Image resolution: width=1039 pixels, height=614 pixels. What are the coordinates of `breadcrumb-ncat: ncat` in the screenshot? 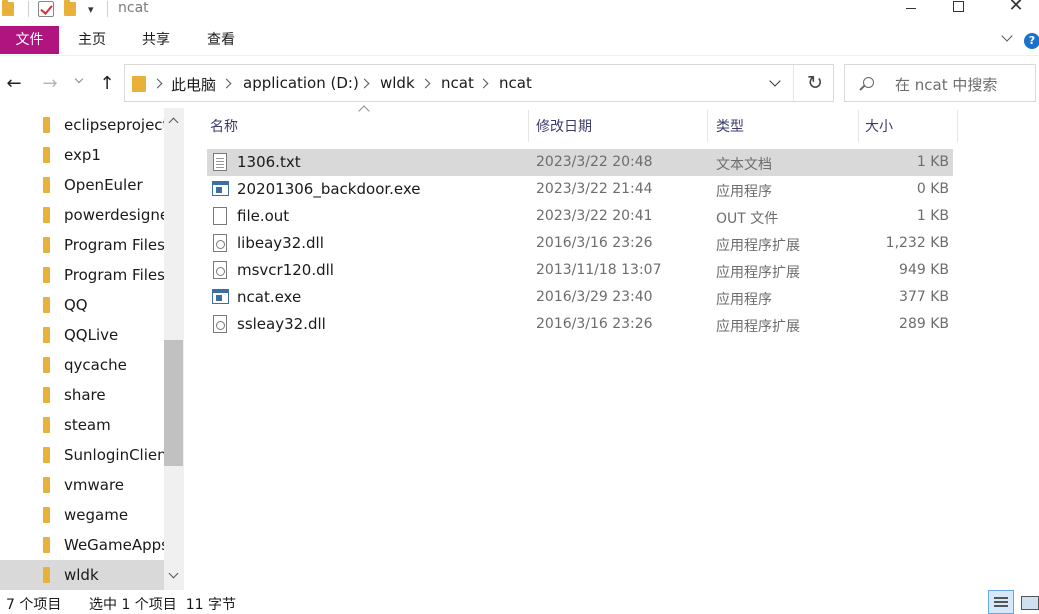 It's located at (457, 83).